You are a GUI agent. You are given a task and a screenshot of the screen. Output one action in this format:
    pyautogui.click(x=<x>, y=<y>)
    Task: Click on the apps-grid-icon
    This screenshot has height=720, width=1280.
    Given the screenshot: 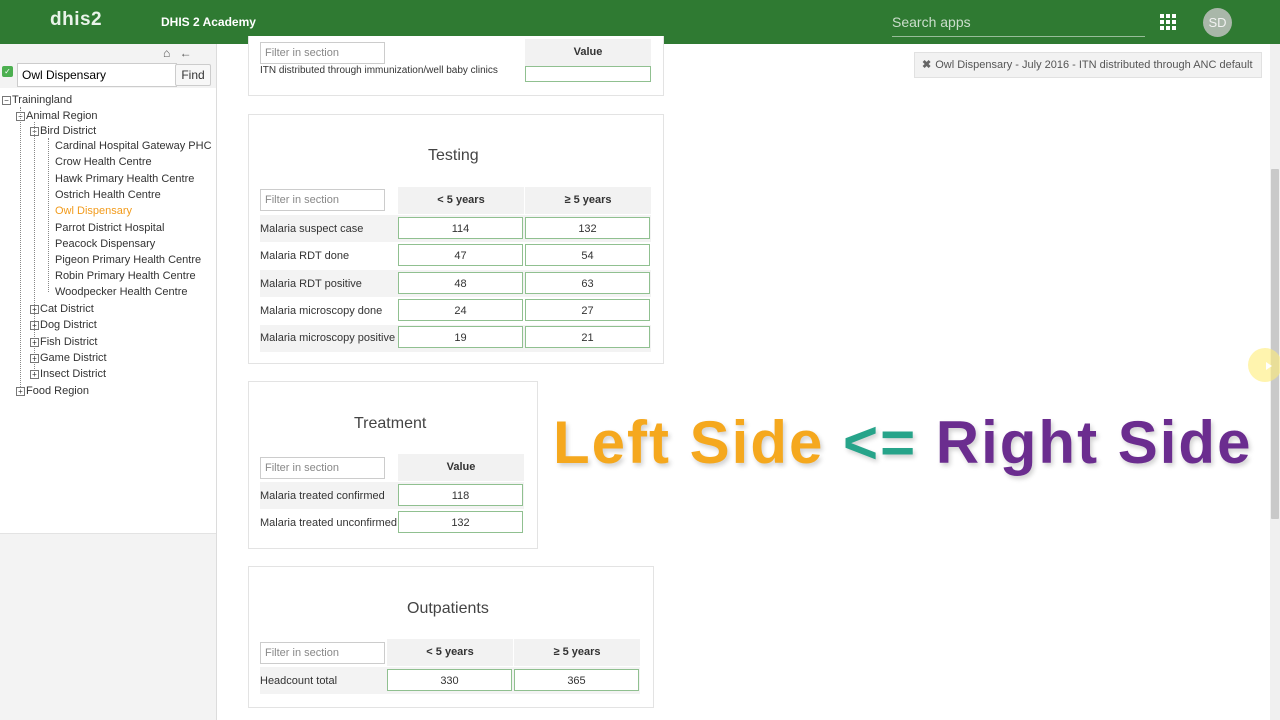 What is the action you would take?
    pyautogui.click(x=1168, y=22)
    